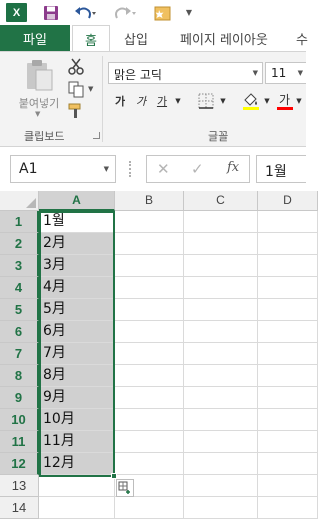  I want to click on cell-d7, so click(288, 354).